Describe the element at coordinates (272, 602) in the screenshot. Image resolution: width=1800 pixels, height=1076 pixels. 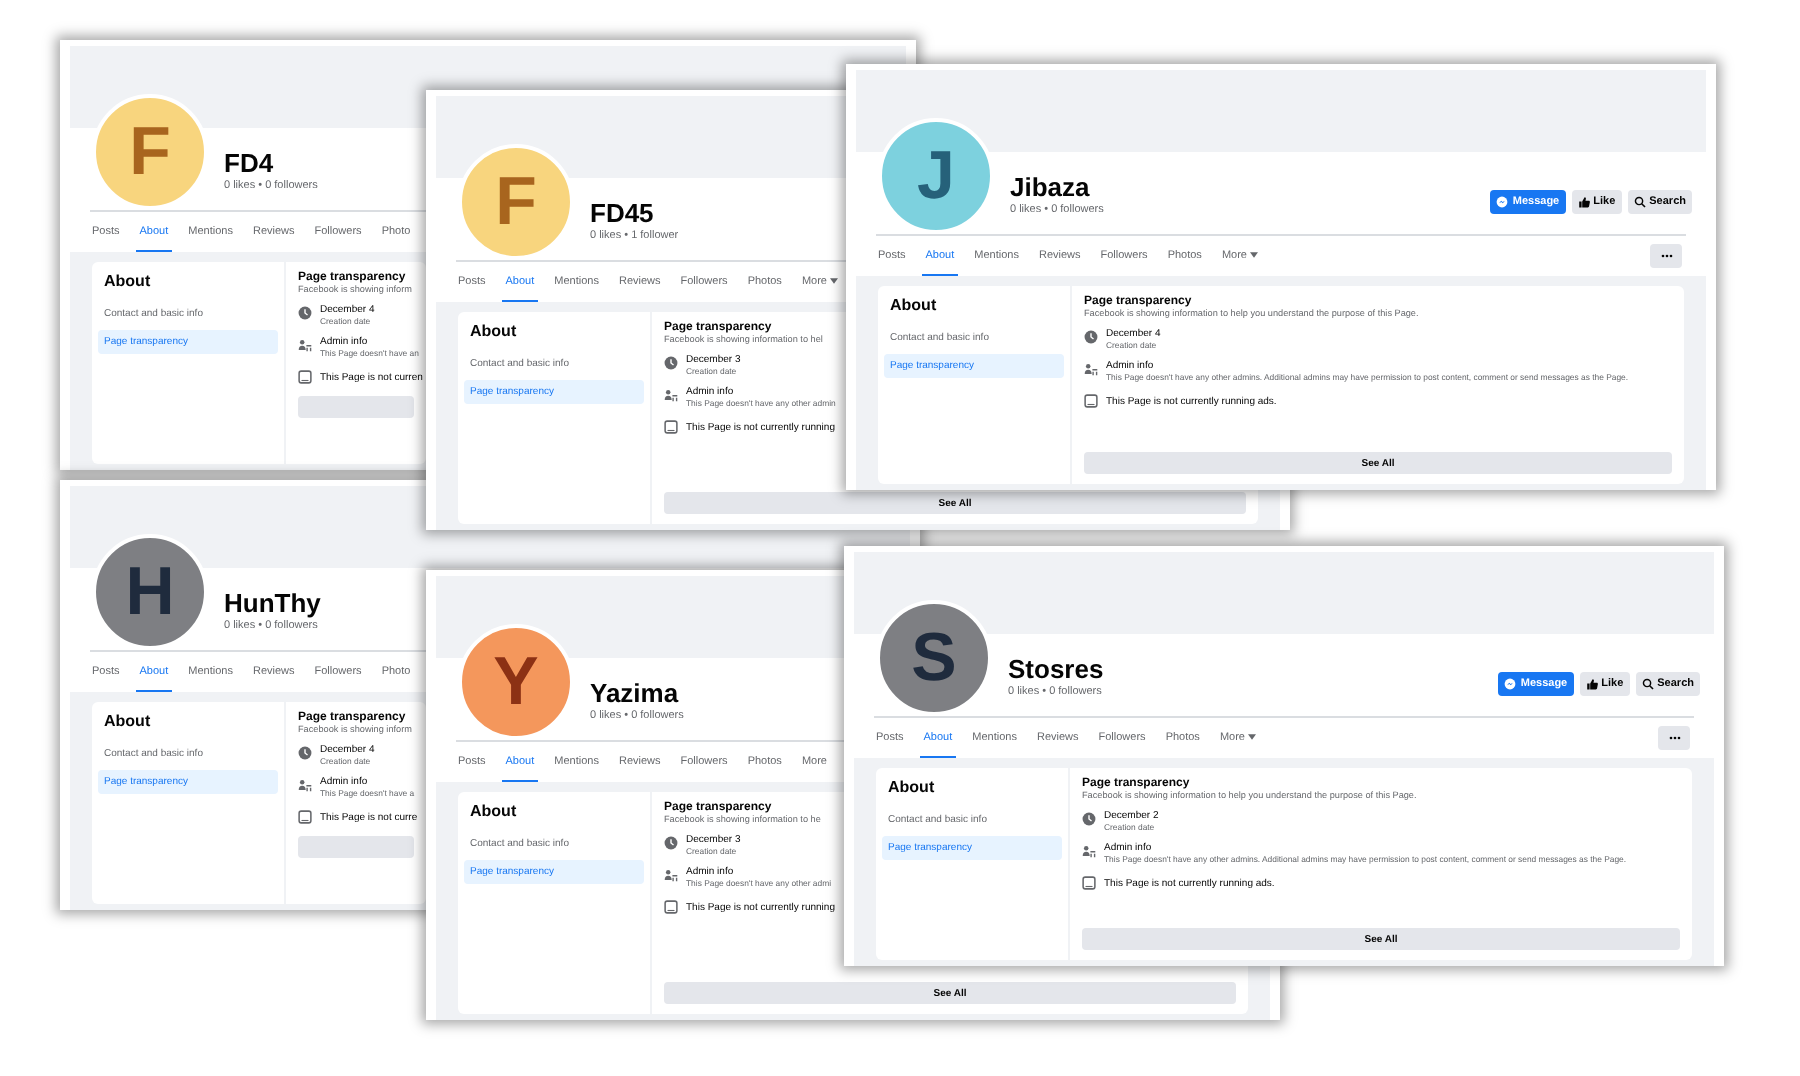
I see `page-name: HunThy` at that location.